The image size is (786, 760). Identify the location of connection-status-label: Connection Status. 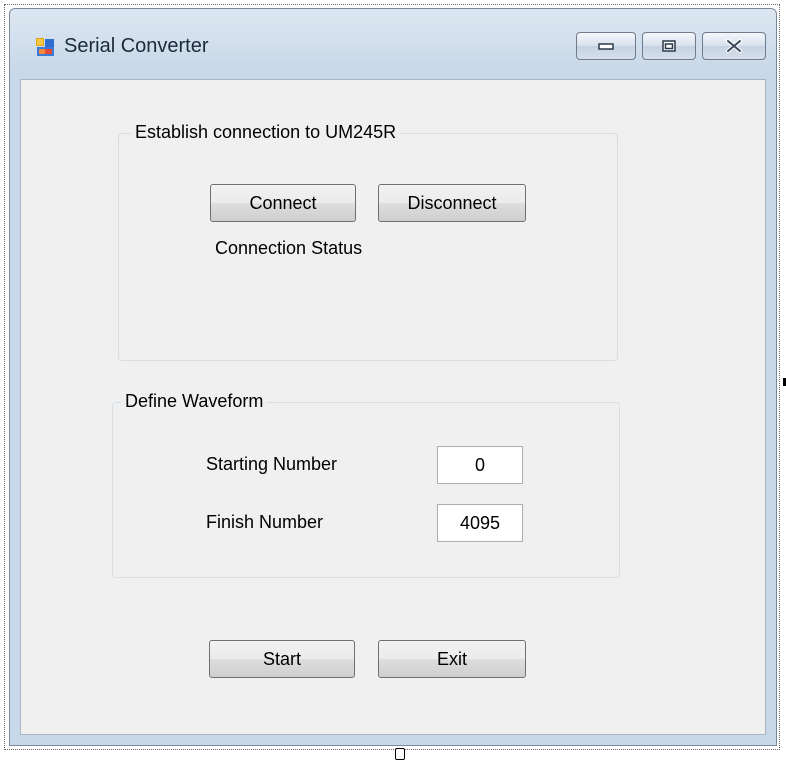
(289, 248).